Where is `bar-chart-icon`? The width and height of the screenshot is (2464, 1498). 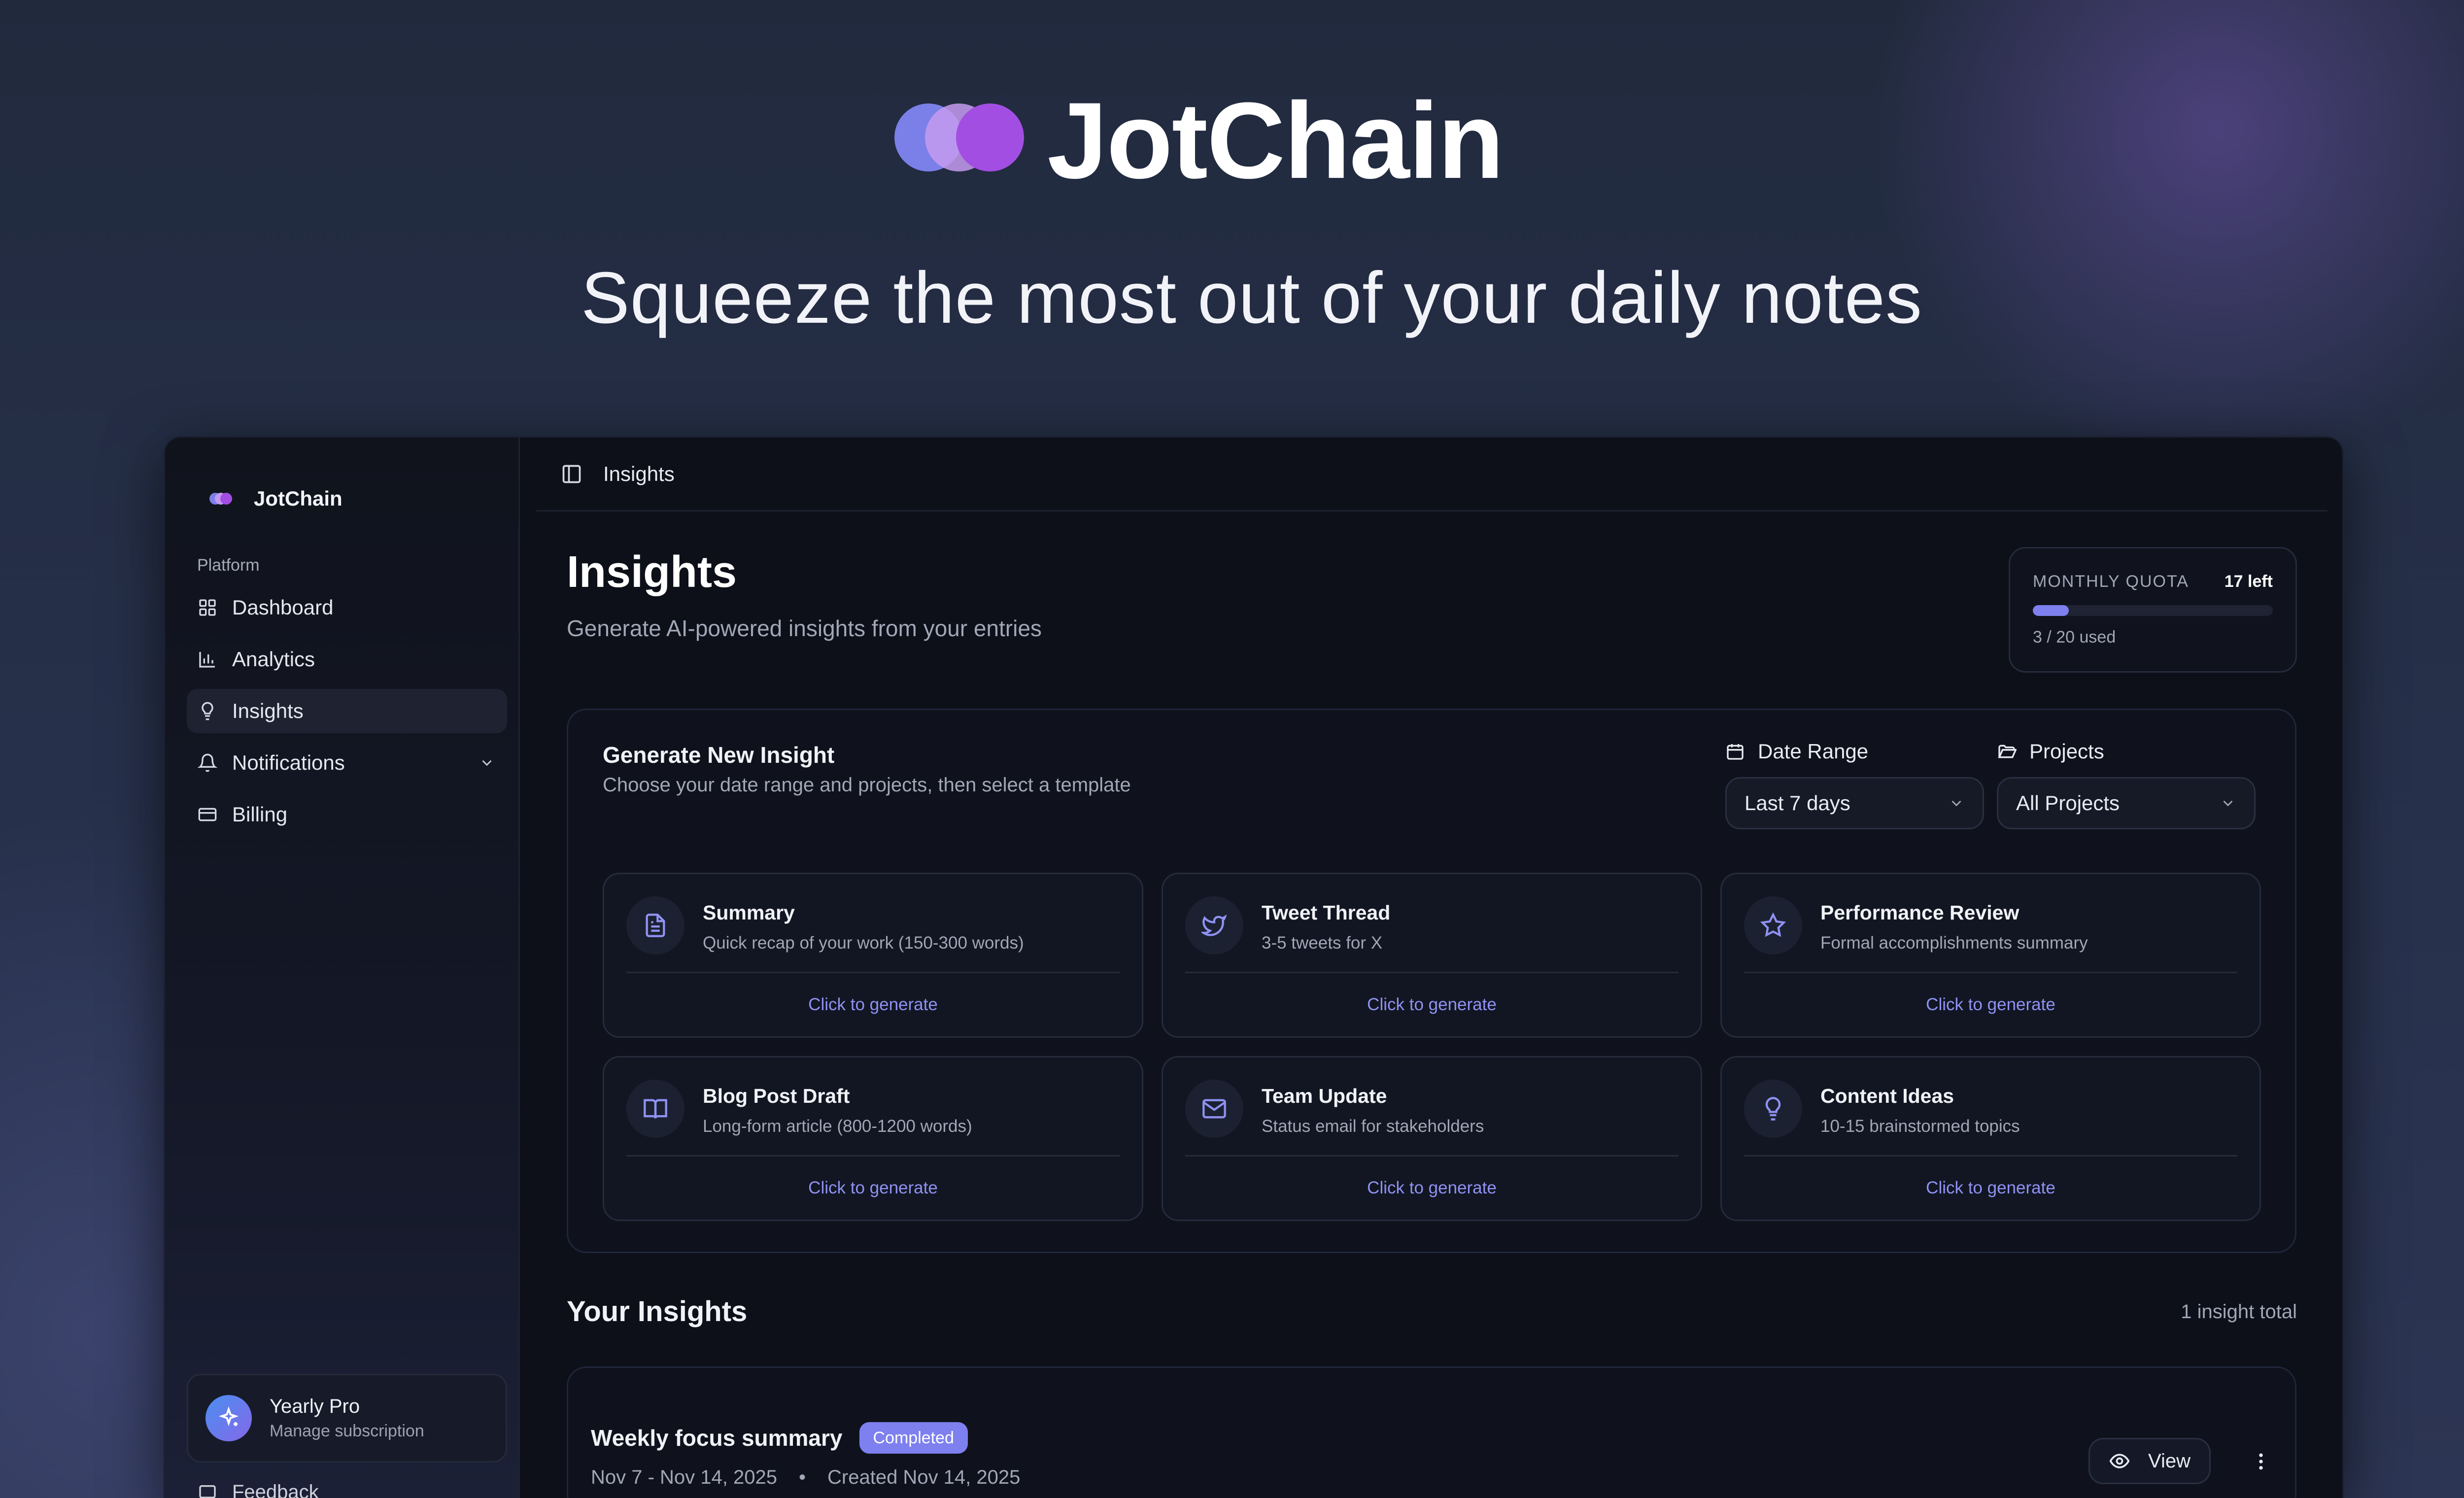
bar-chart-icon is located at coordinates (207, 660).